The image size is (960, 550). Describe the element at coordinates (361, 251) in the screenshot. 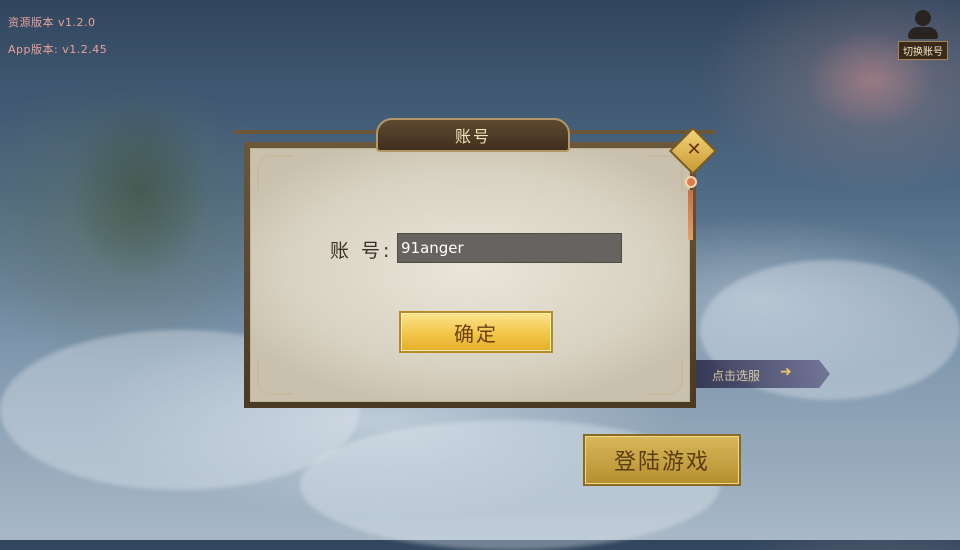

I see `account-field-label: 账 号:` at that location.